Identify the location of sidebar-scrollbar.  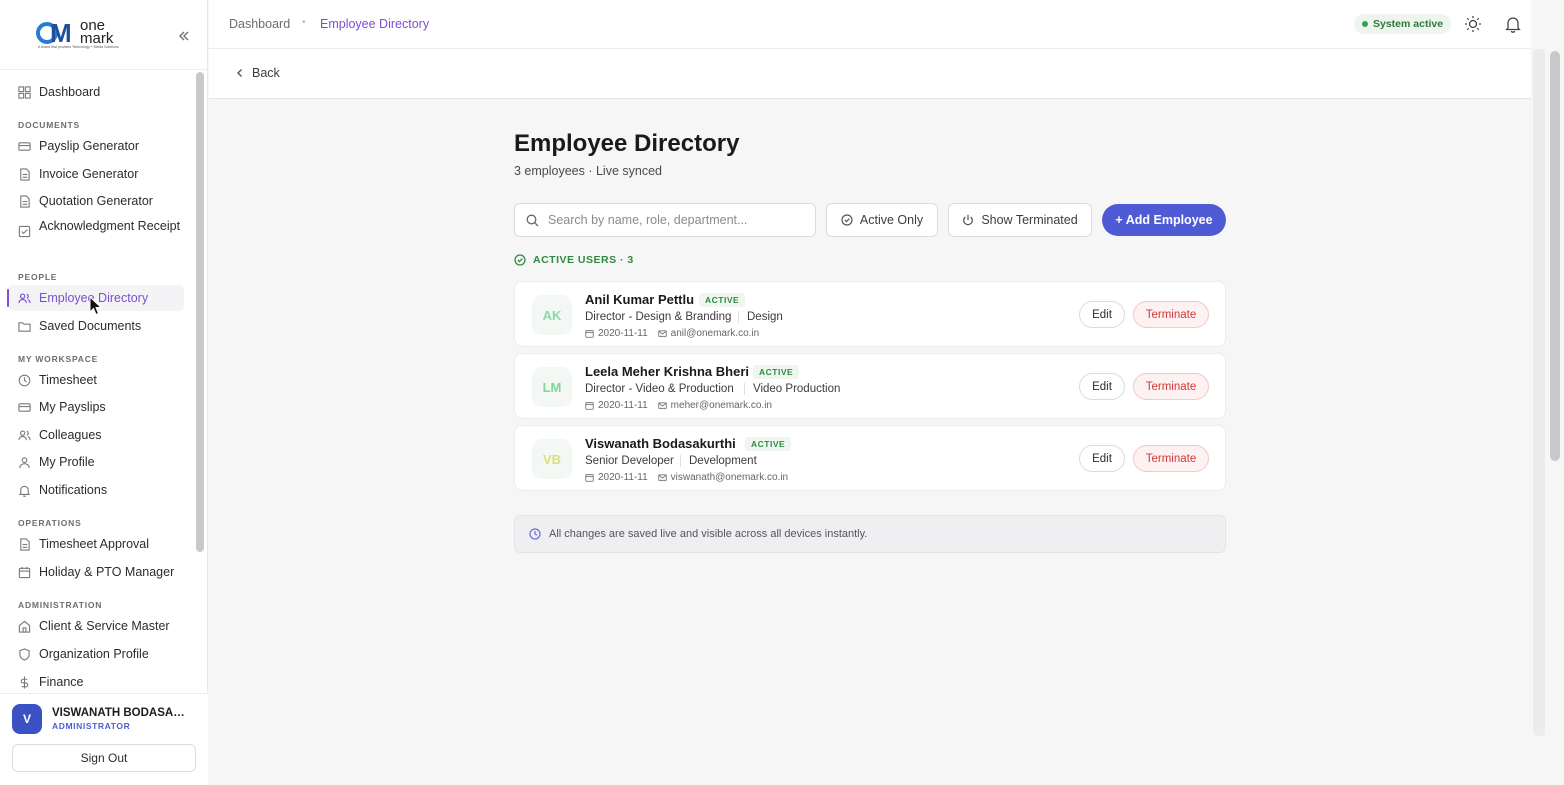
(200, 312).